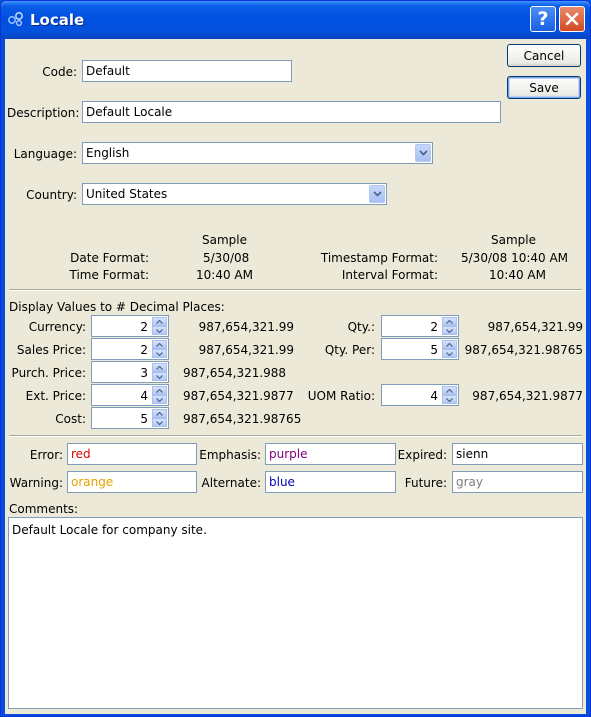 This screenshot has width=591, height=717. Describe the element at coordinates (423, 153) in the screenshot. I see `language-dropdown-button` at that location.